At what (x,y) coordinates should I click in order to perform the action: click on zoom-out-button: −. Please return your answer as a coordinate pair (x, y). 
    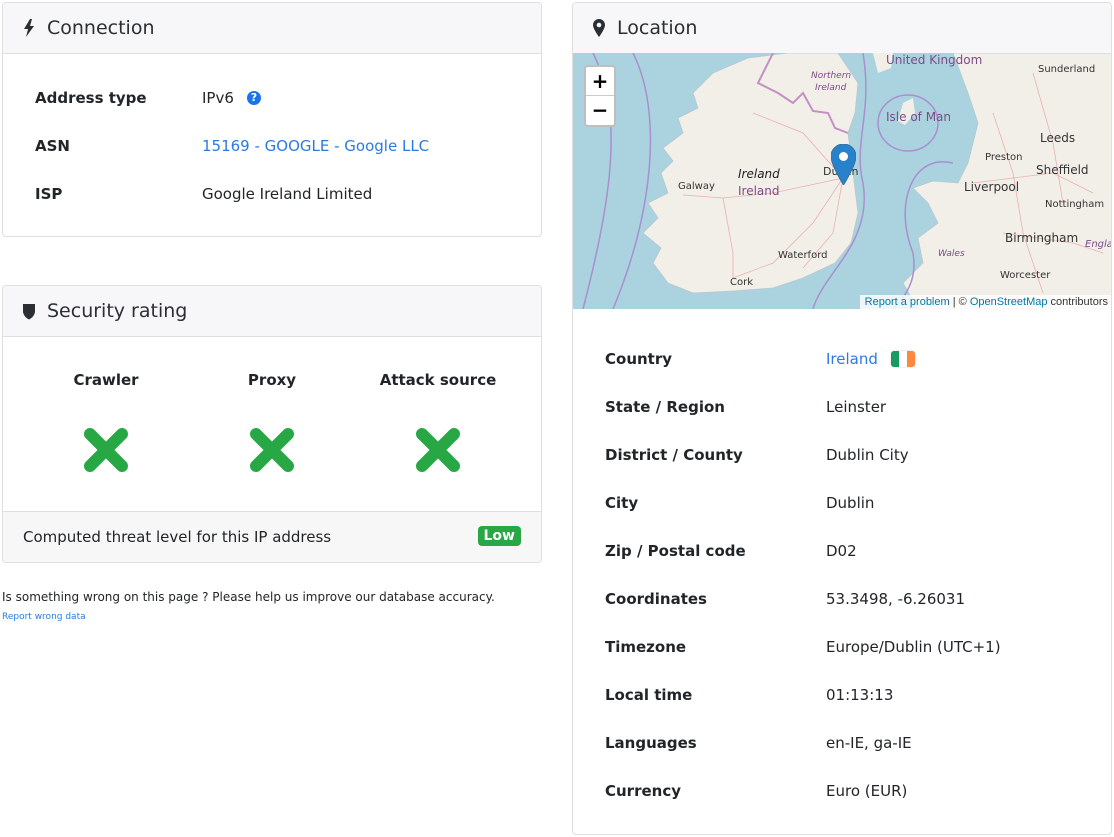
    Looking at the image, I should click on (600, 110).